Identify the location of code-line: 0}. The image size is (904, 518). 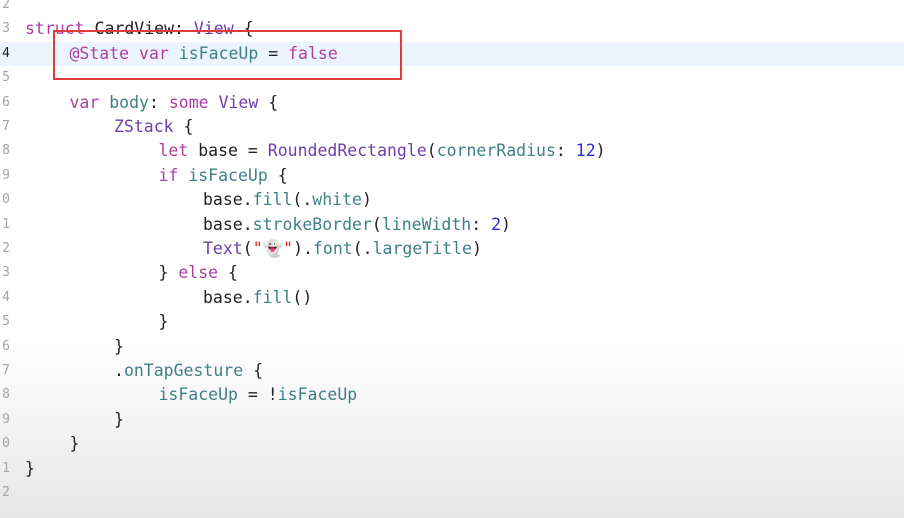
(452, 444).